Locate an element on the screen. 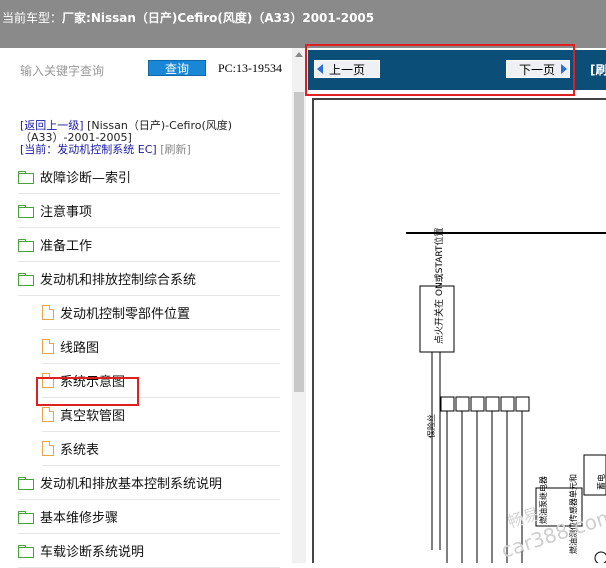 The height and width of the screenshot is (568, 606). search-row: 输入关键字查询 查询 PC:13-19534 is located at coordinates (155, 70).